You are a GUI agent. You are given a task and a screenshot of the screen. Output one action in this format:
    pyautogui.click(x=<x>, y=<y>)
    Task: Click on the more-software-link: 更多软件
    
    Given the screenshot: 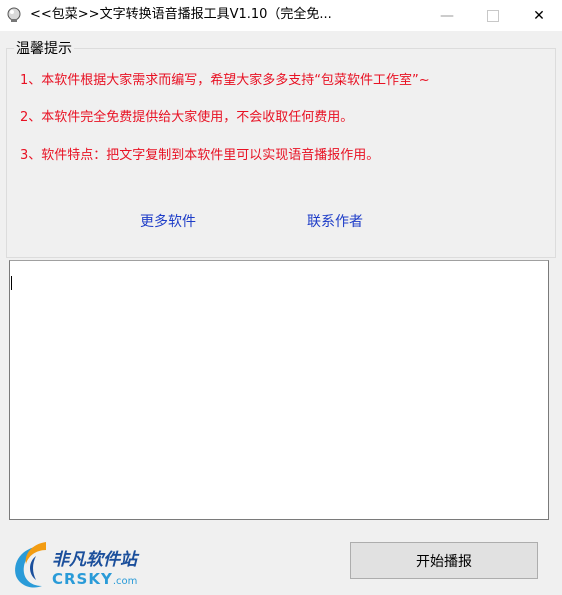 What is the action you would take?
    pyautogui.click(x=168, y=222)
    